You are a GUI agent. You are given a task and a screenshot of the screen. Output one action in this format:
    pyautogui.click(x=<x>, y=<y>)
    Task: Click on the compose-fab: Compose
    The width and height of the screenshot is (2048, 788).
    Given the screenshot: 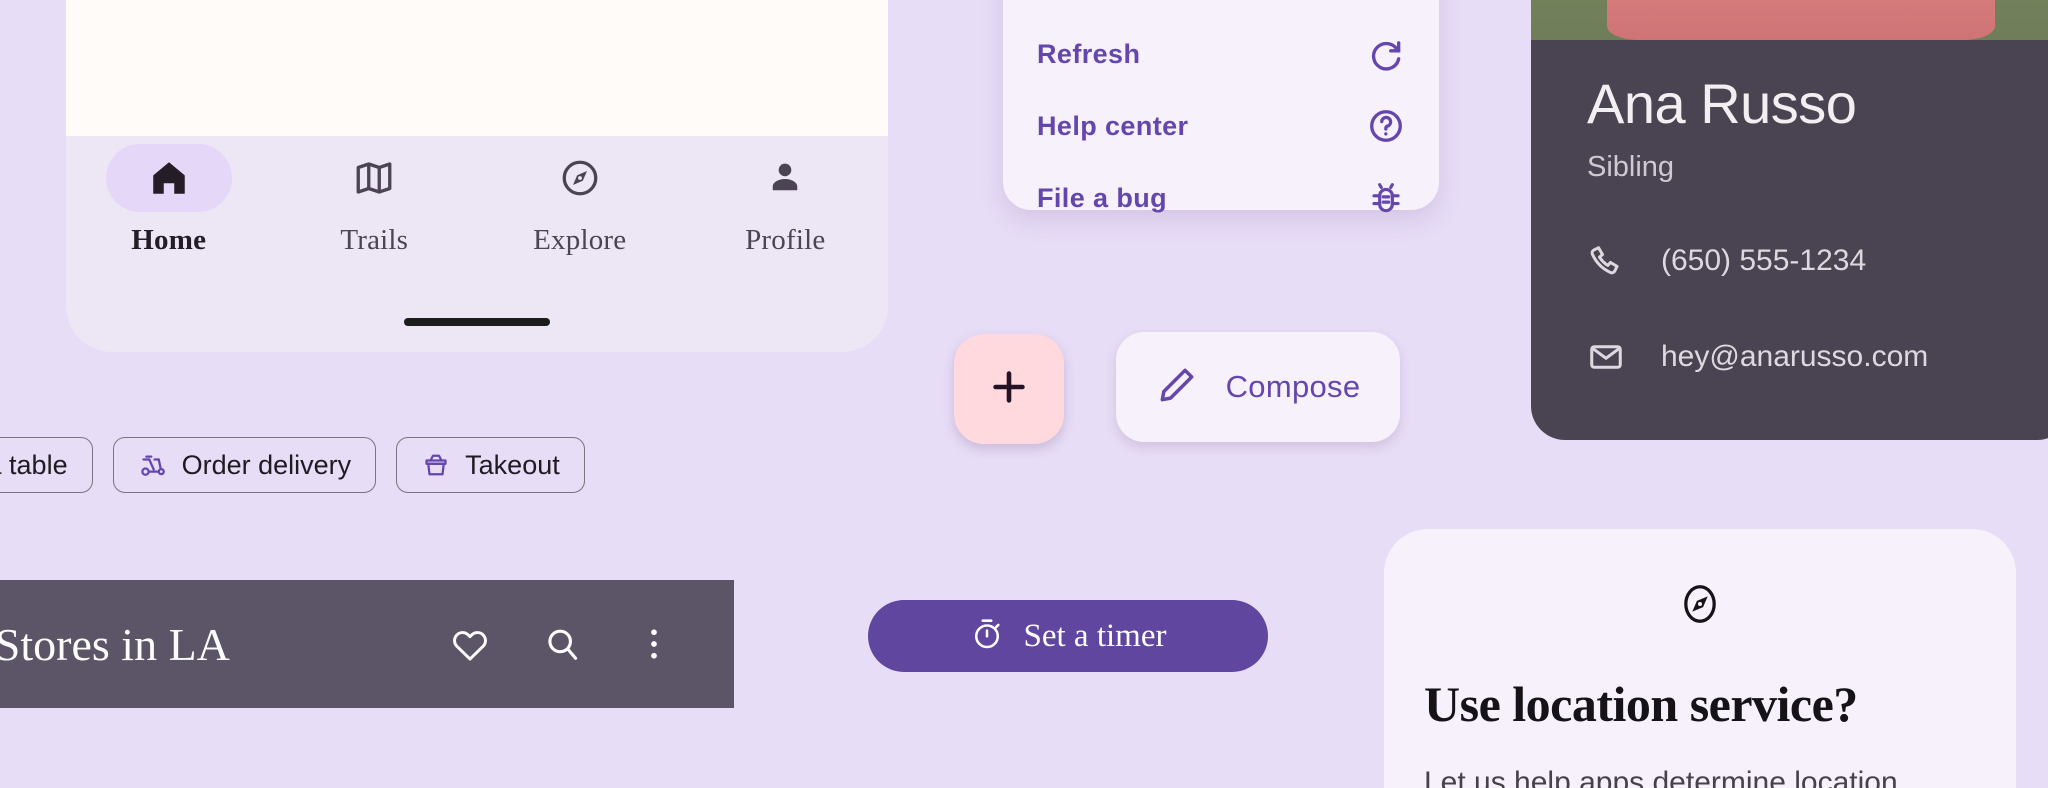 What is the action you would take?
    pyautogui.click(x=1258, y=387)
    